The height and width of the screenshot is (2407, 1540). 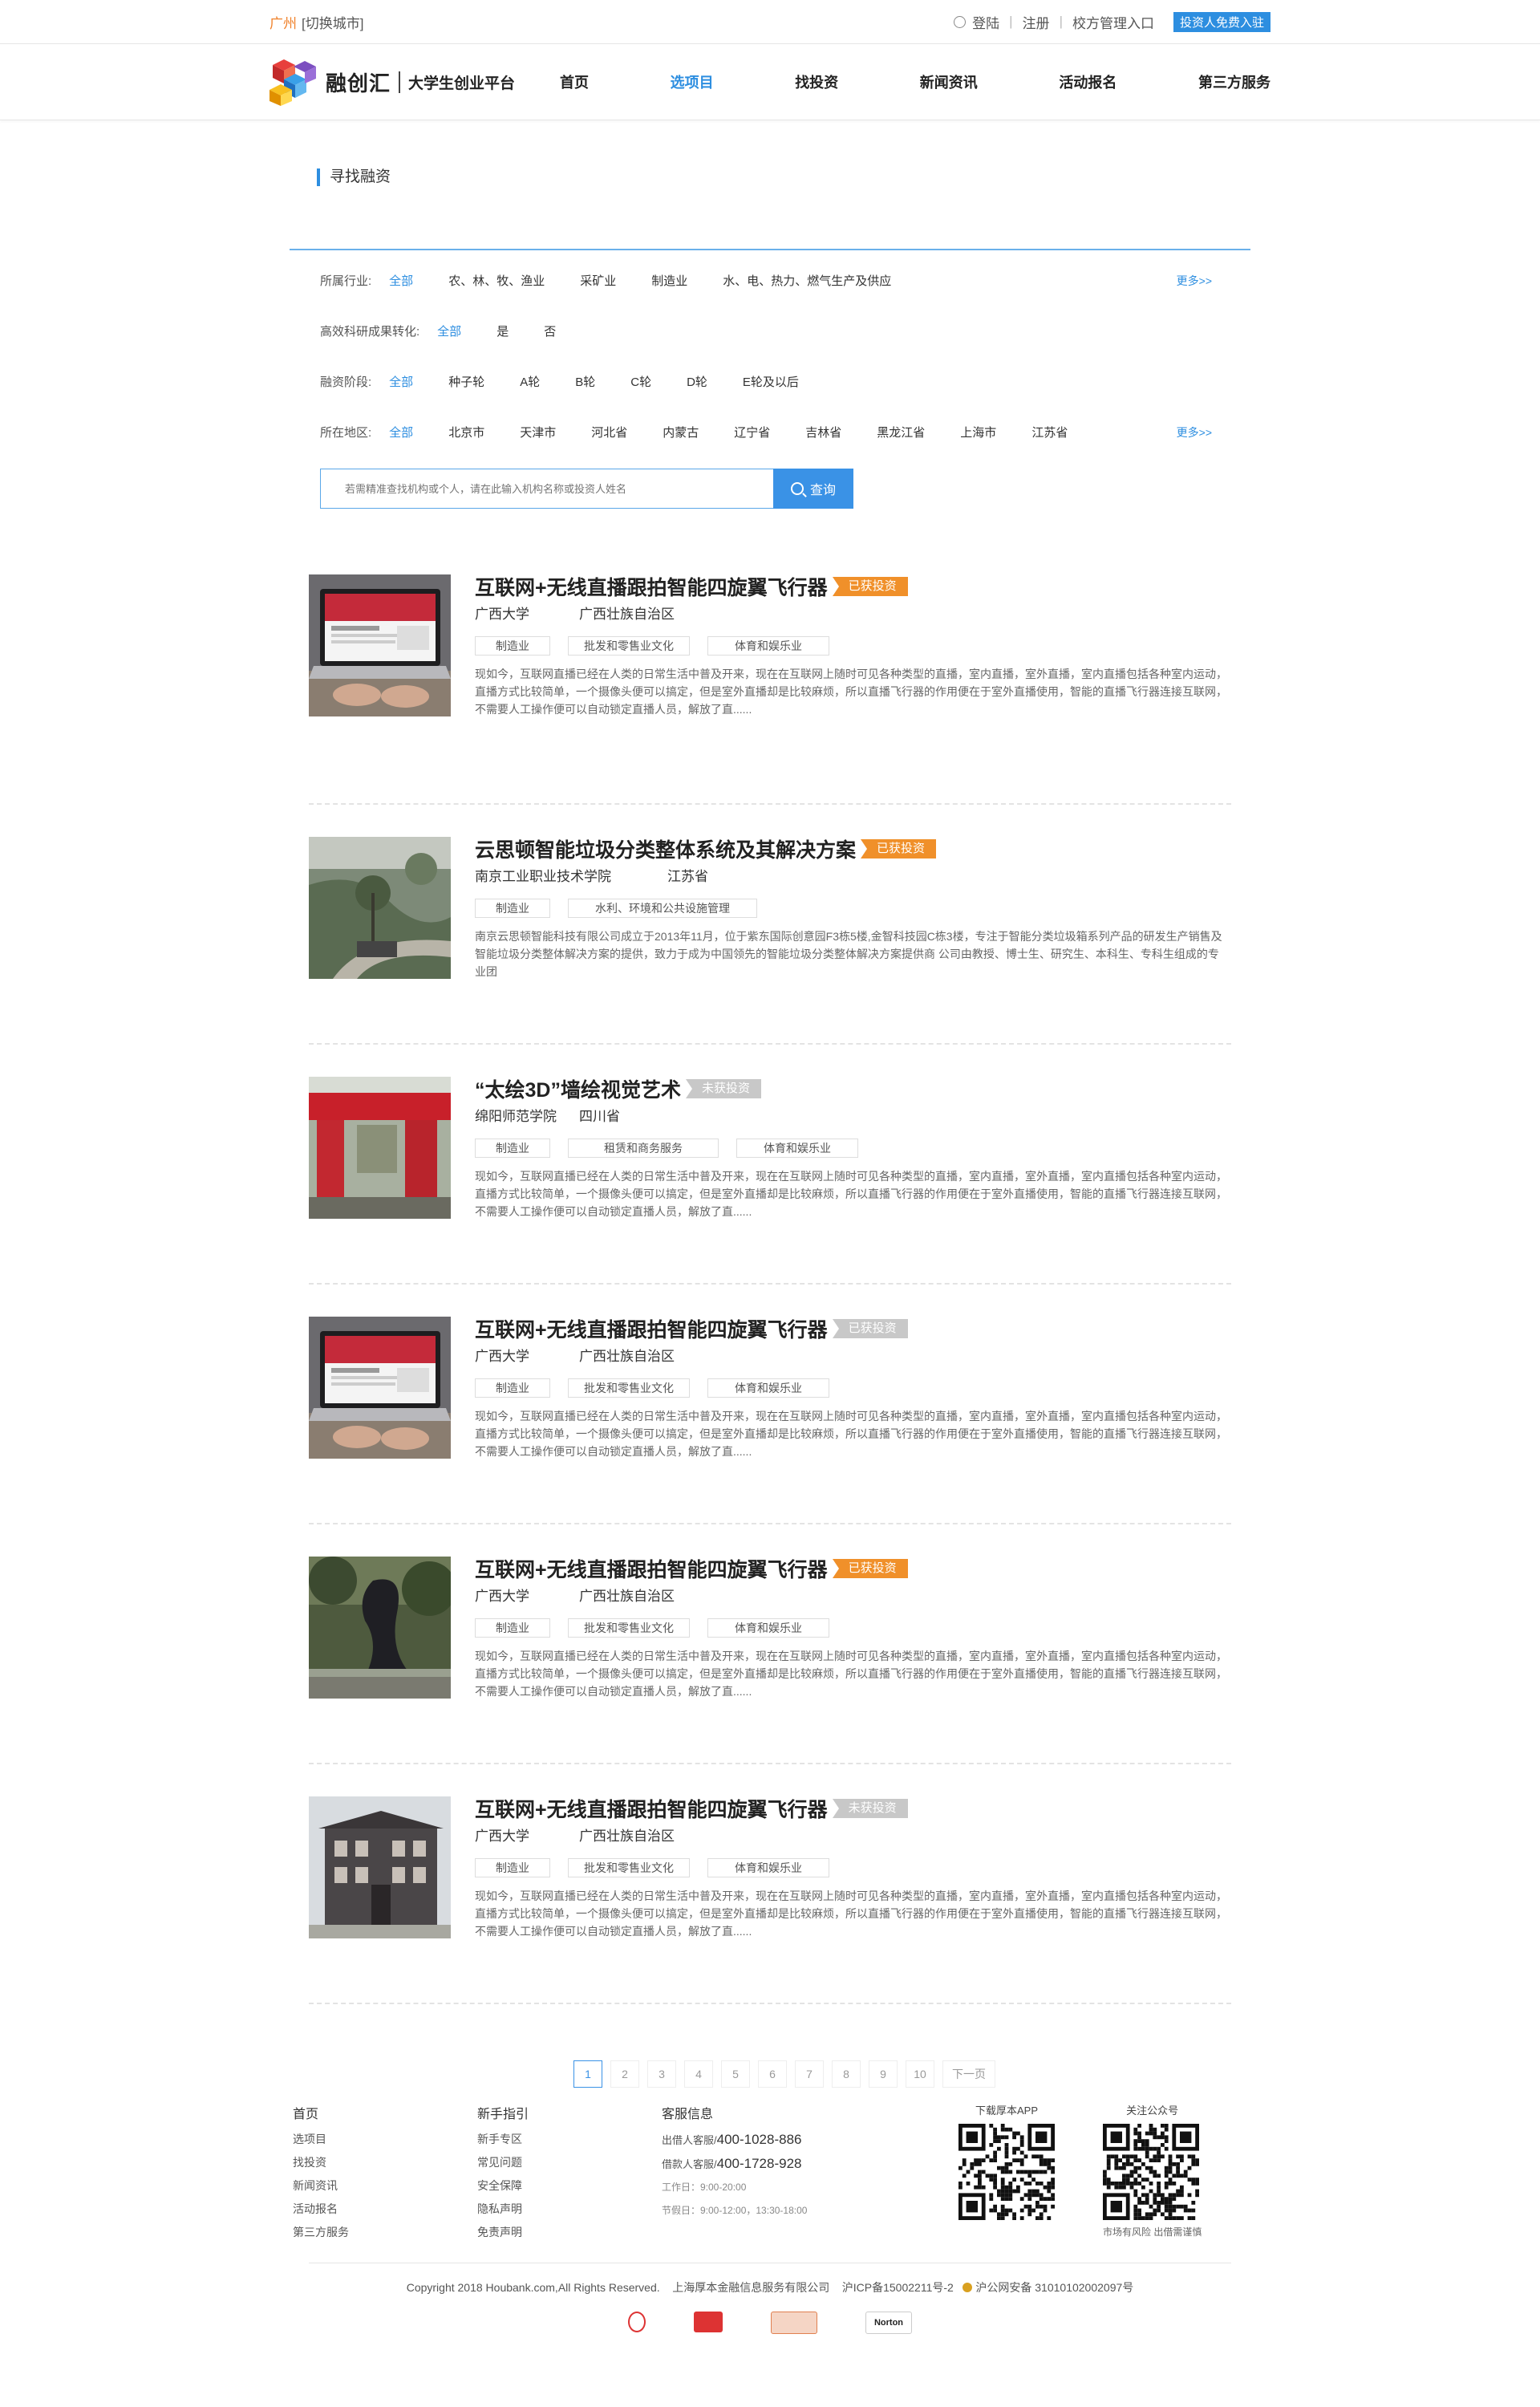 What do you see at coordinates (624, 2074) in the screenshot?
I see `page-number: 2` at bounding box center [624, 2074].